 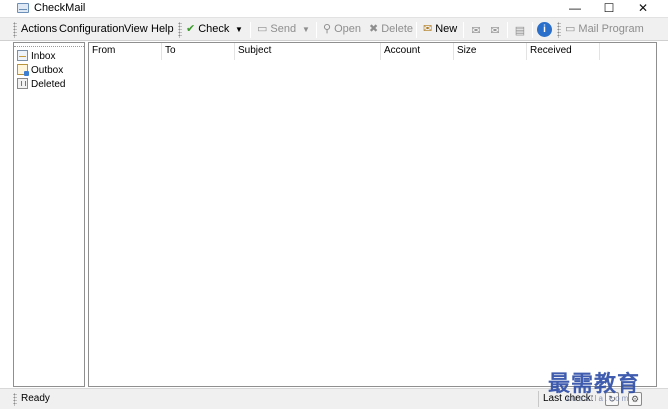 I want to click on column-header-size: Size, so click(x=490, y=51).